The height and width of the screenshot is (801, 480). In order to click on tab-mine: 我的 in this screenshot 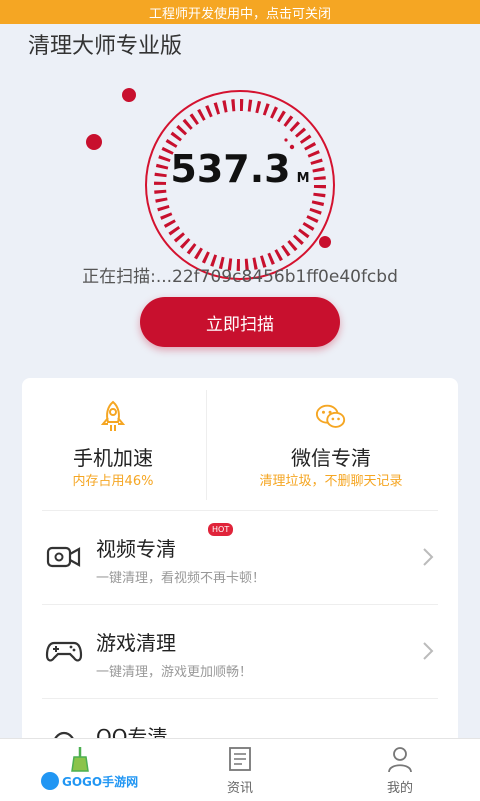, I will do `click(400, 770)`.